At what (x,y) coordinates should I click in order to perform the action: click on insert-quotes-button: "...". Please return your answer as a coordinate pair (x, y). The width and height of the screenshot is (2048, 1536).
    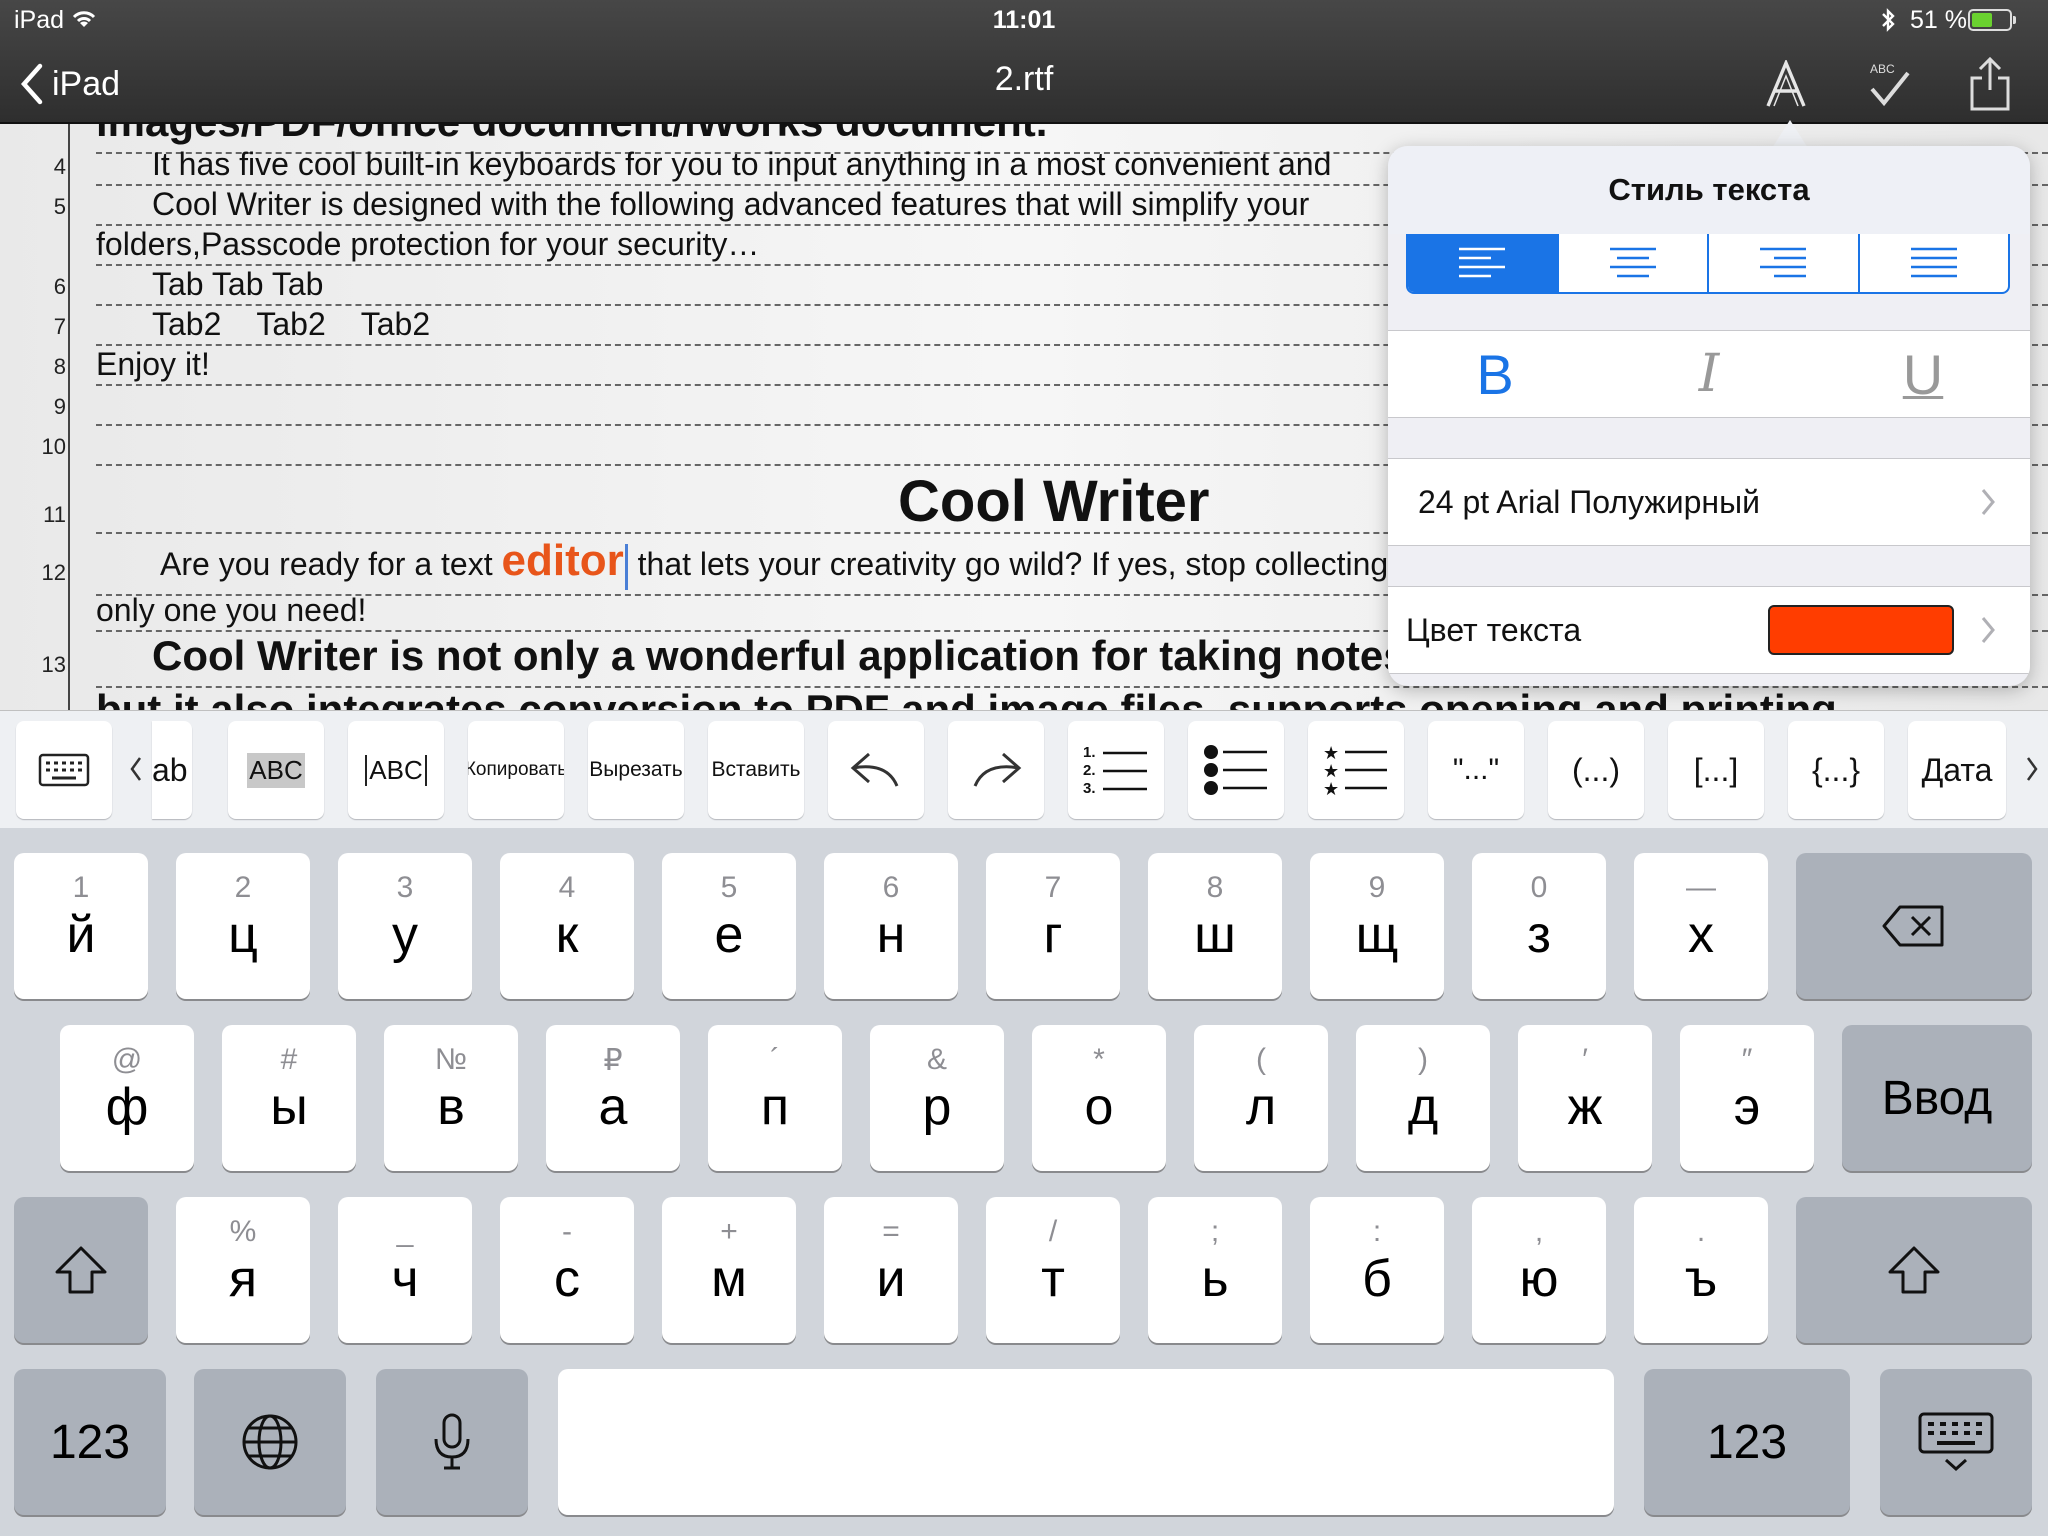
    Looking at the image, I should click on (1476, 770).